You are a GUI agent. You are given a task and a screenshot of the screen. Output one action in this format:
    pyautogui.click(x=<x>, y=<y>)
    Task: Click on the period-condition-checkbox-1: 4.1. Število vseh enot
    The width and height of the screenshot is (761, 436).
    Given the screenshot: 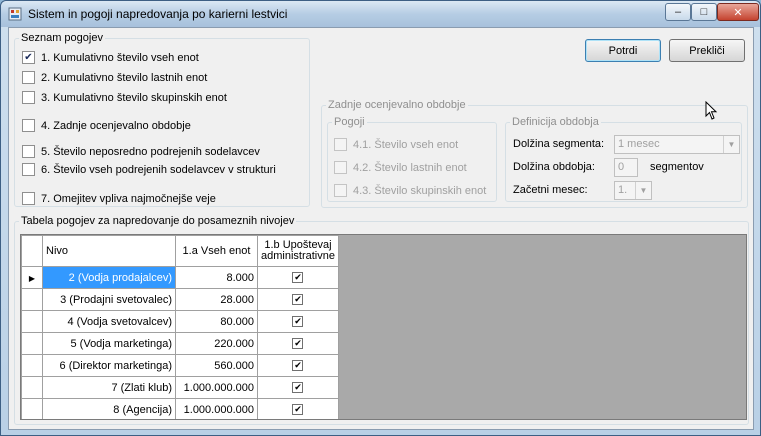 What is the action you would take?
    pyautogui.click(x=396, y=144)
    